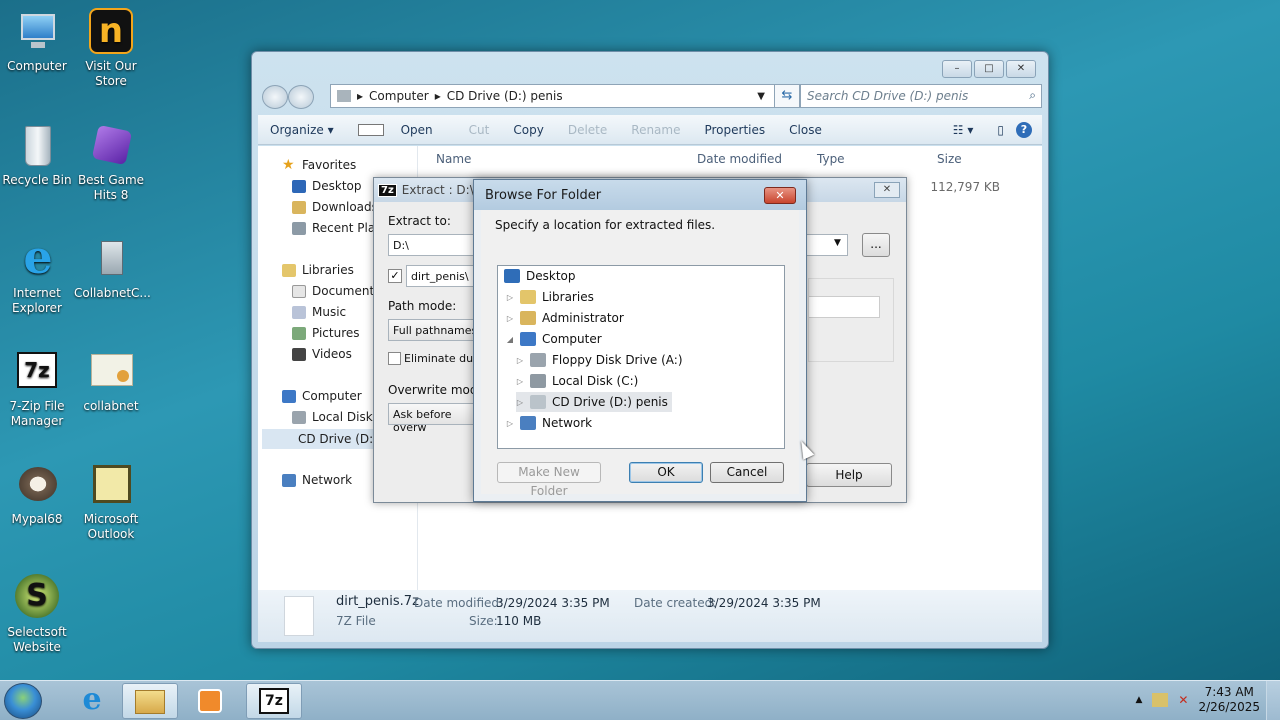 This screenshot has width=1280, height=720. Describe the element at coordinates (764, 603) in the screenshot. I see `details-date-created: 3/29/2024 3:35 PM` at that location.